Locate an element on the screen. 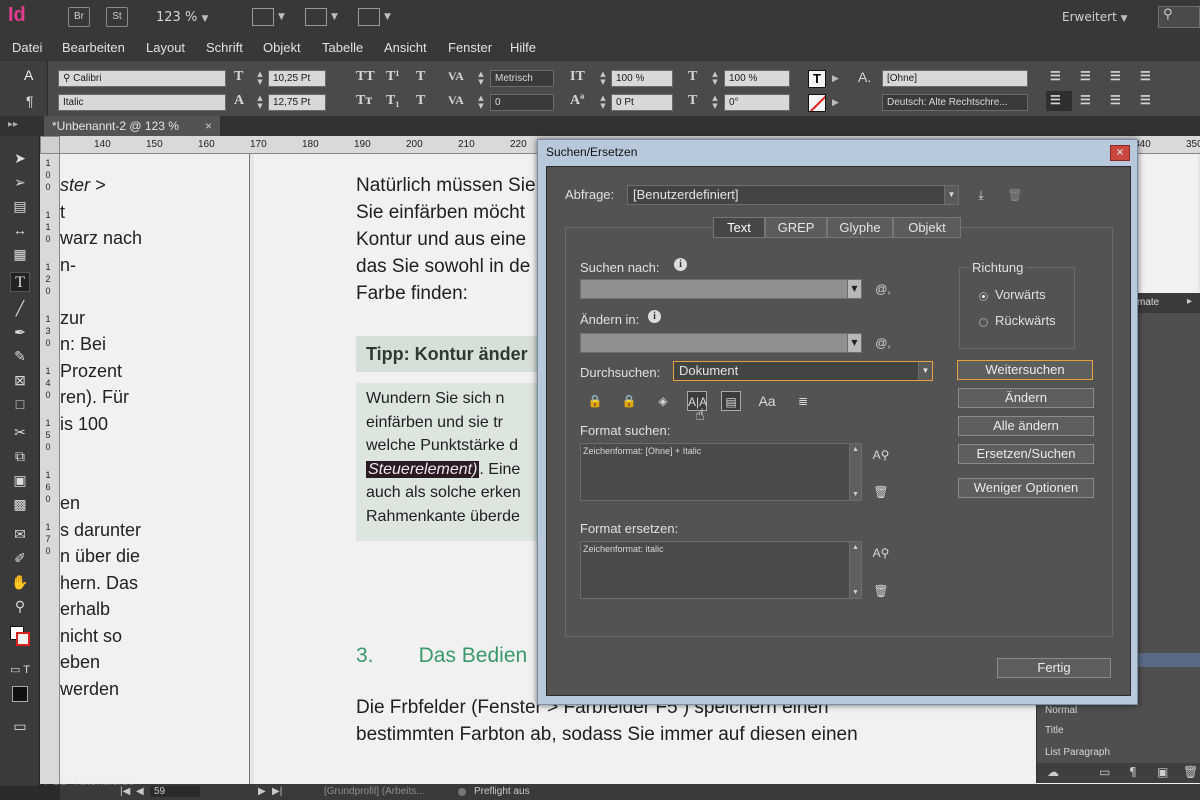 The image size is (1200, 800). apply-color-icon is located at coordinates (20, 694).